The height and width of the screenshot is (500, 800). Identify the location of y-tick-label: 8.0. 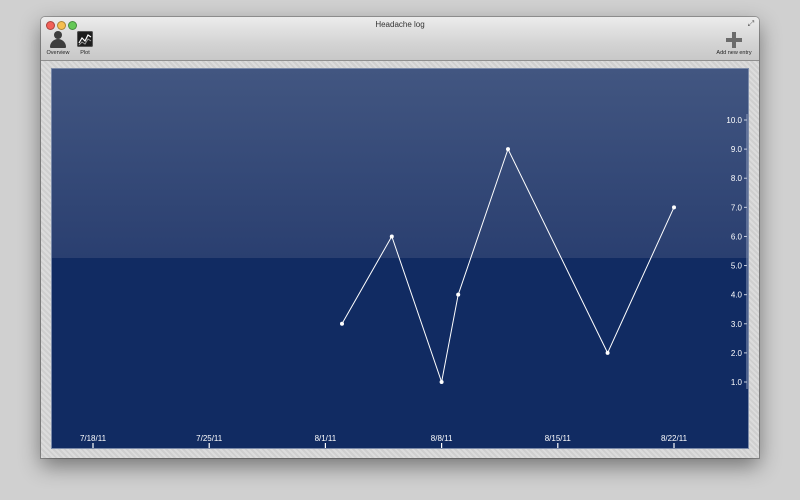
(737, 178).